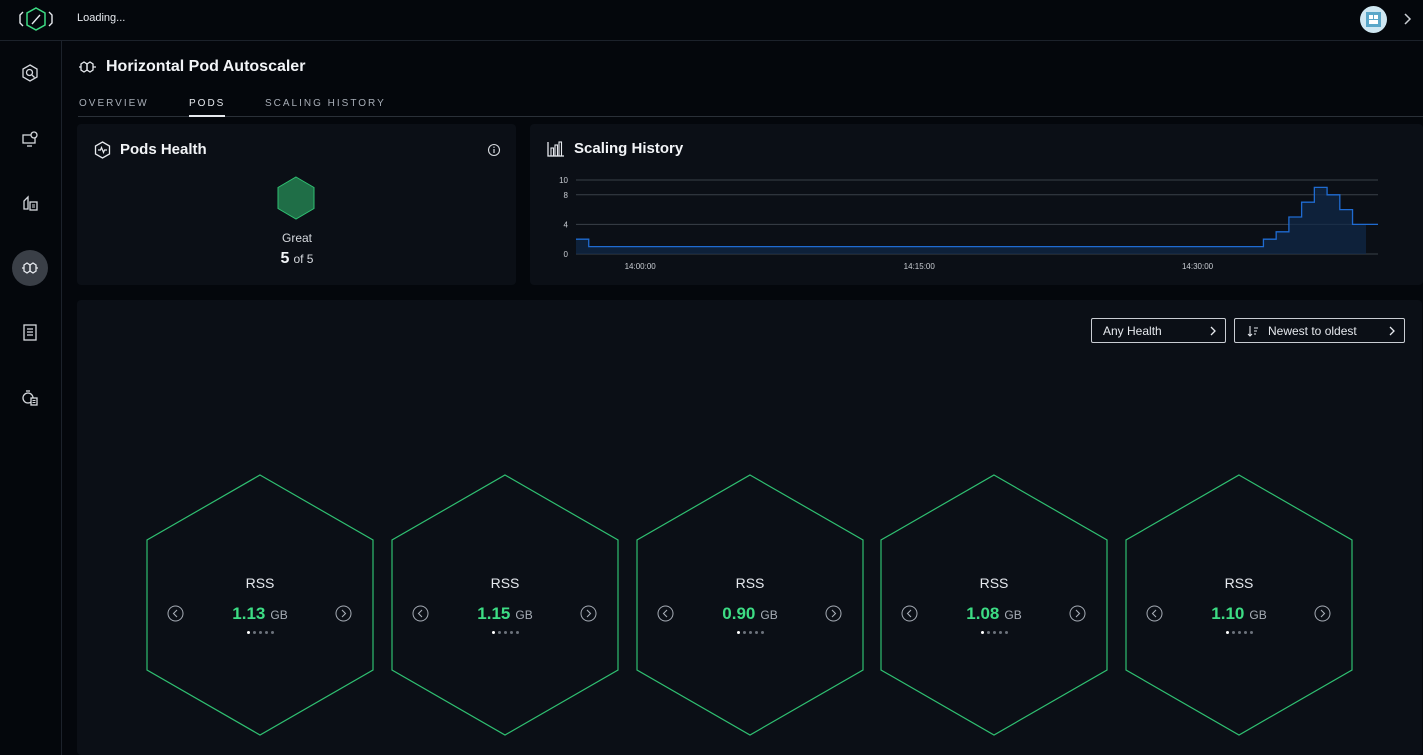 Image resolution: width=1423 pixels, height=755 pixels. I want to click on series-area, so click(977, 220).